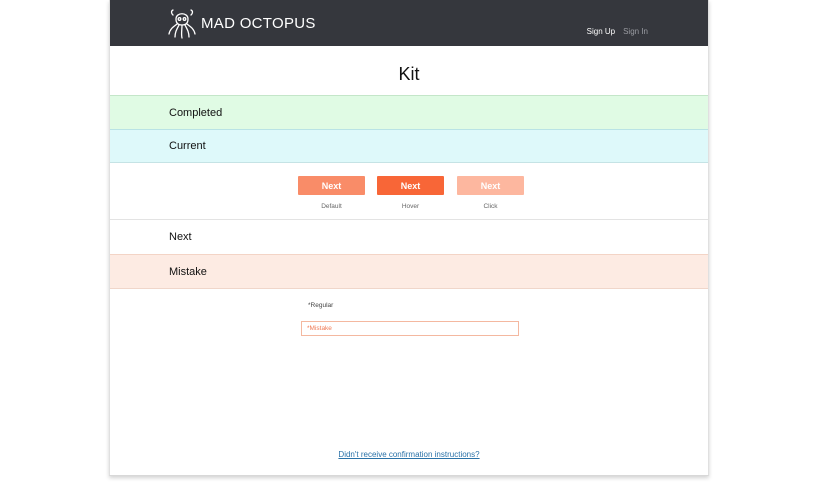 The width and height of the screenshot is (820, 489). Describe the element at coordinates (182, 24) in the screenshot. I see `octopus-icon` at that location.